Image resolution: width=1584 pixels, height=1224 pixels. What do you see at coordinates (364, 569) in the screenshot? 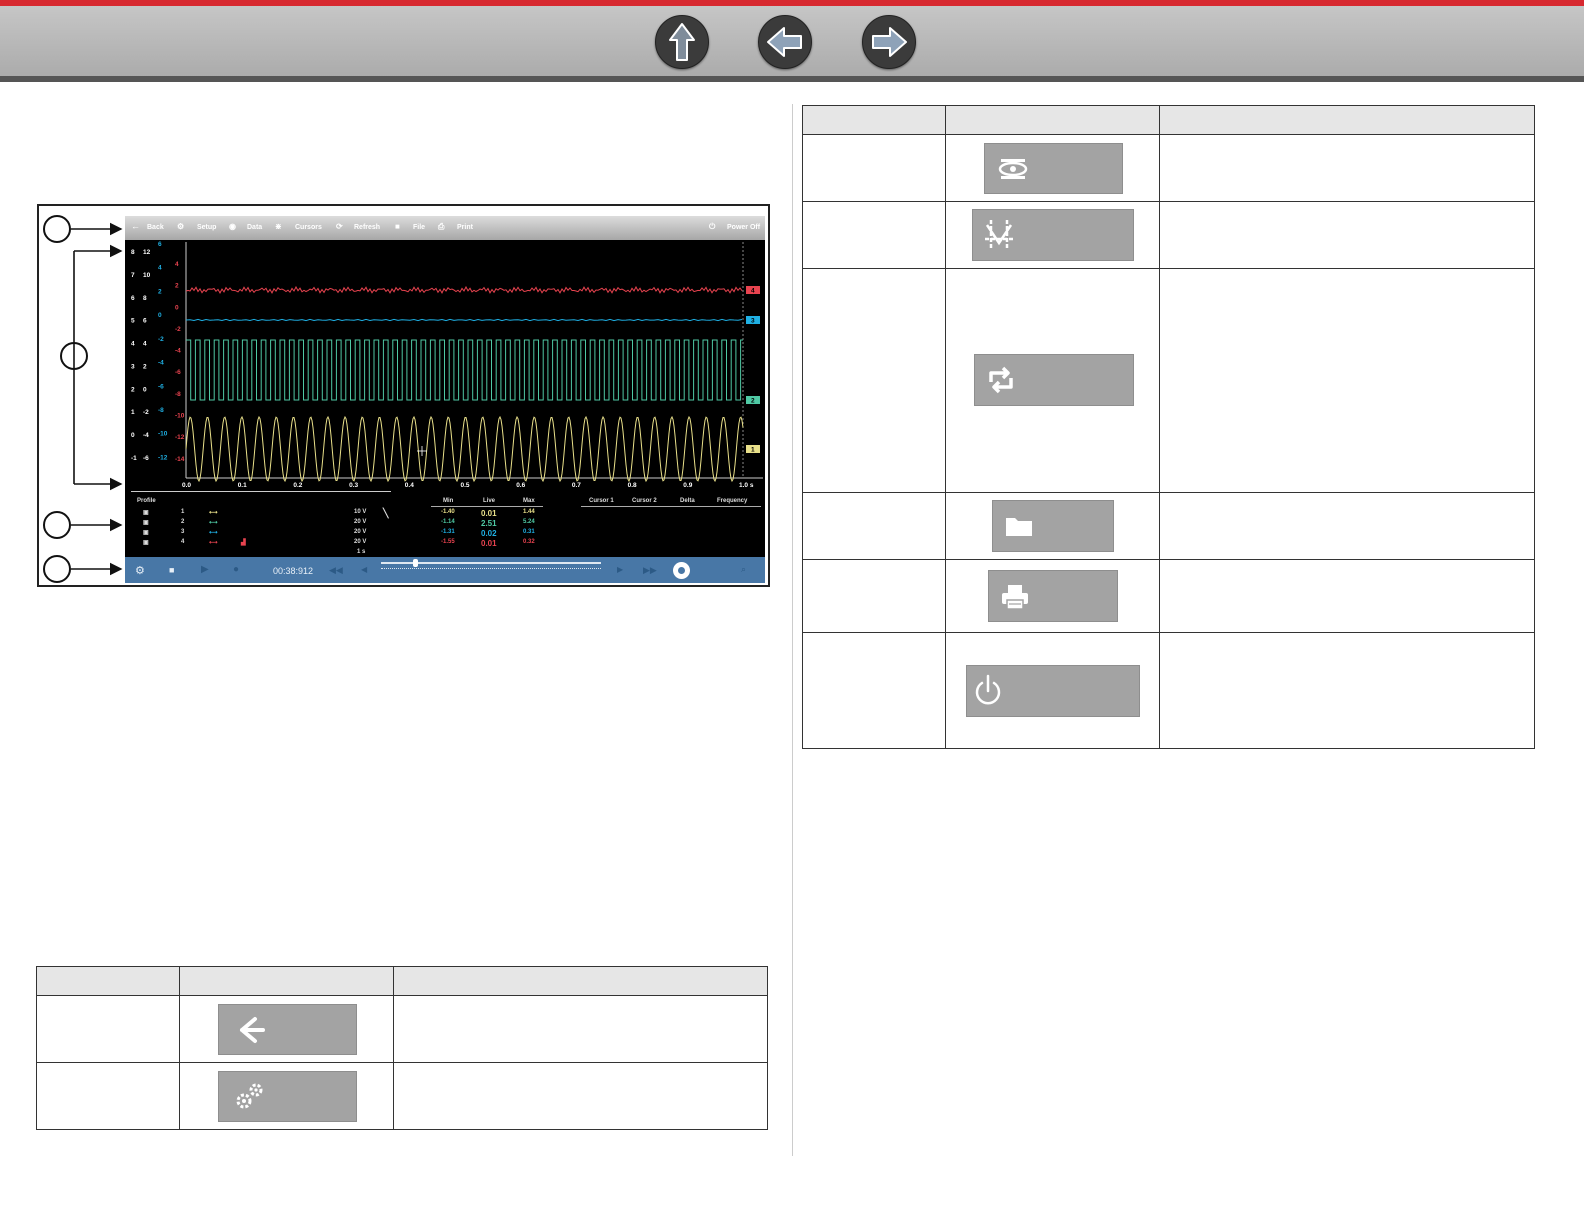
I see `step-back-icon: ◀` at bounding box center [364, 569].